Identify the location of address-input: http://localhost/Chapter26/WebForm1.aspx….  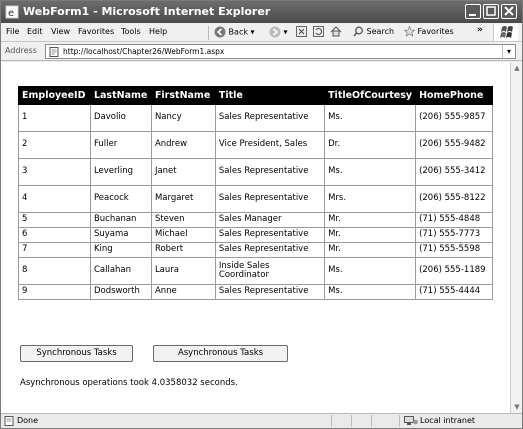
(280, 51).